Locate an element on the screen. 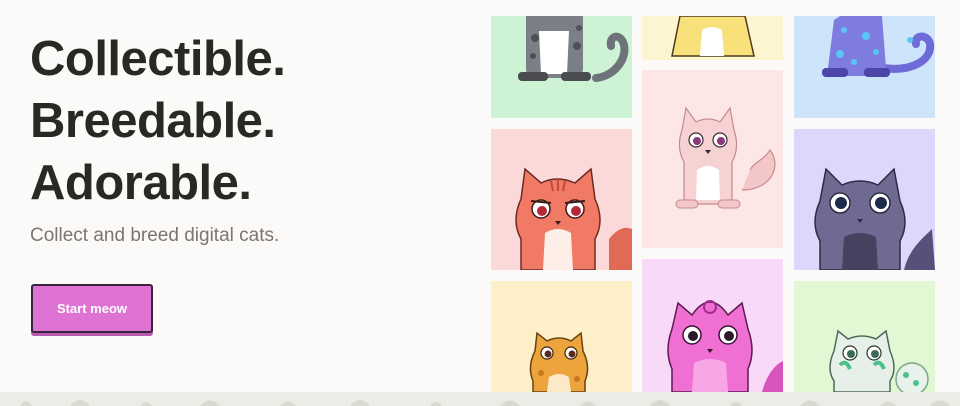 Image resolution: width=960 pixels, height=406 pixels. cat-tile-pink-fluffy is located at coordinates (712, 159).